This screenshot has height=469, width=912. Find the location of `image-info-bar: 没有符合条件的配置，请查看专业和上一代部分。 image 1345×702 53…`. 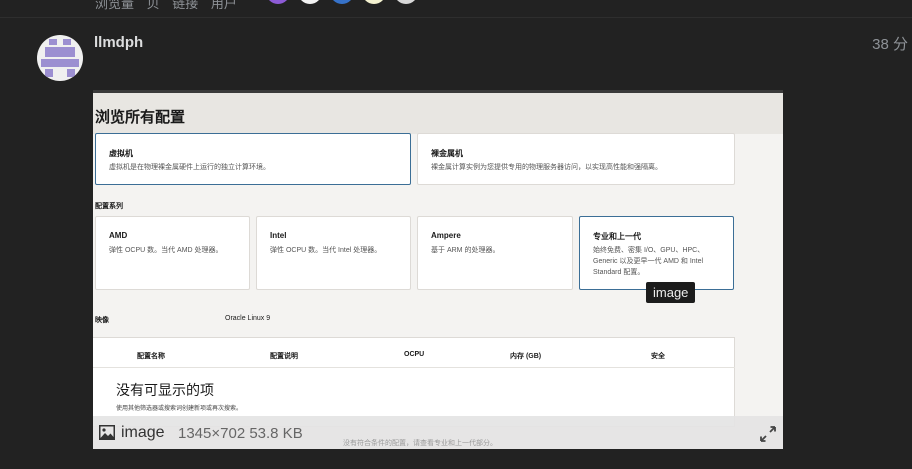

image-info-bar: 没有符合条件的配置，请查看专业和上一代部分。 image 1345×702 53… is located at coordinates (438, 432).